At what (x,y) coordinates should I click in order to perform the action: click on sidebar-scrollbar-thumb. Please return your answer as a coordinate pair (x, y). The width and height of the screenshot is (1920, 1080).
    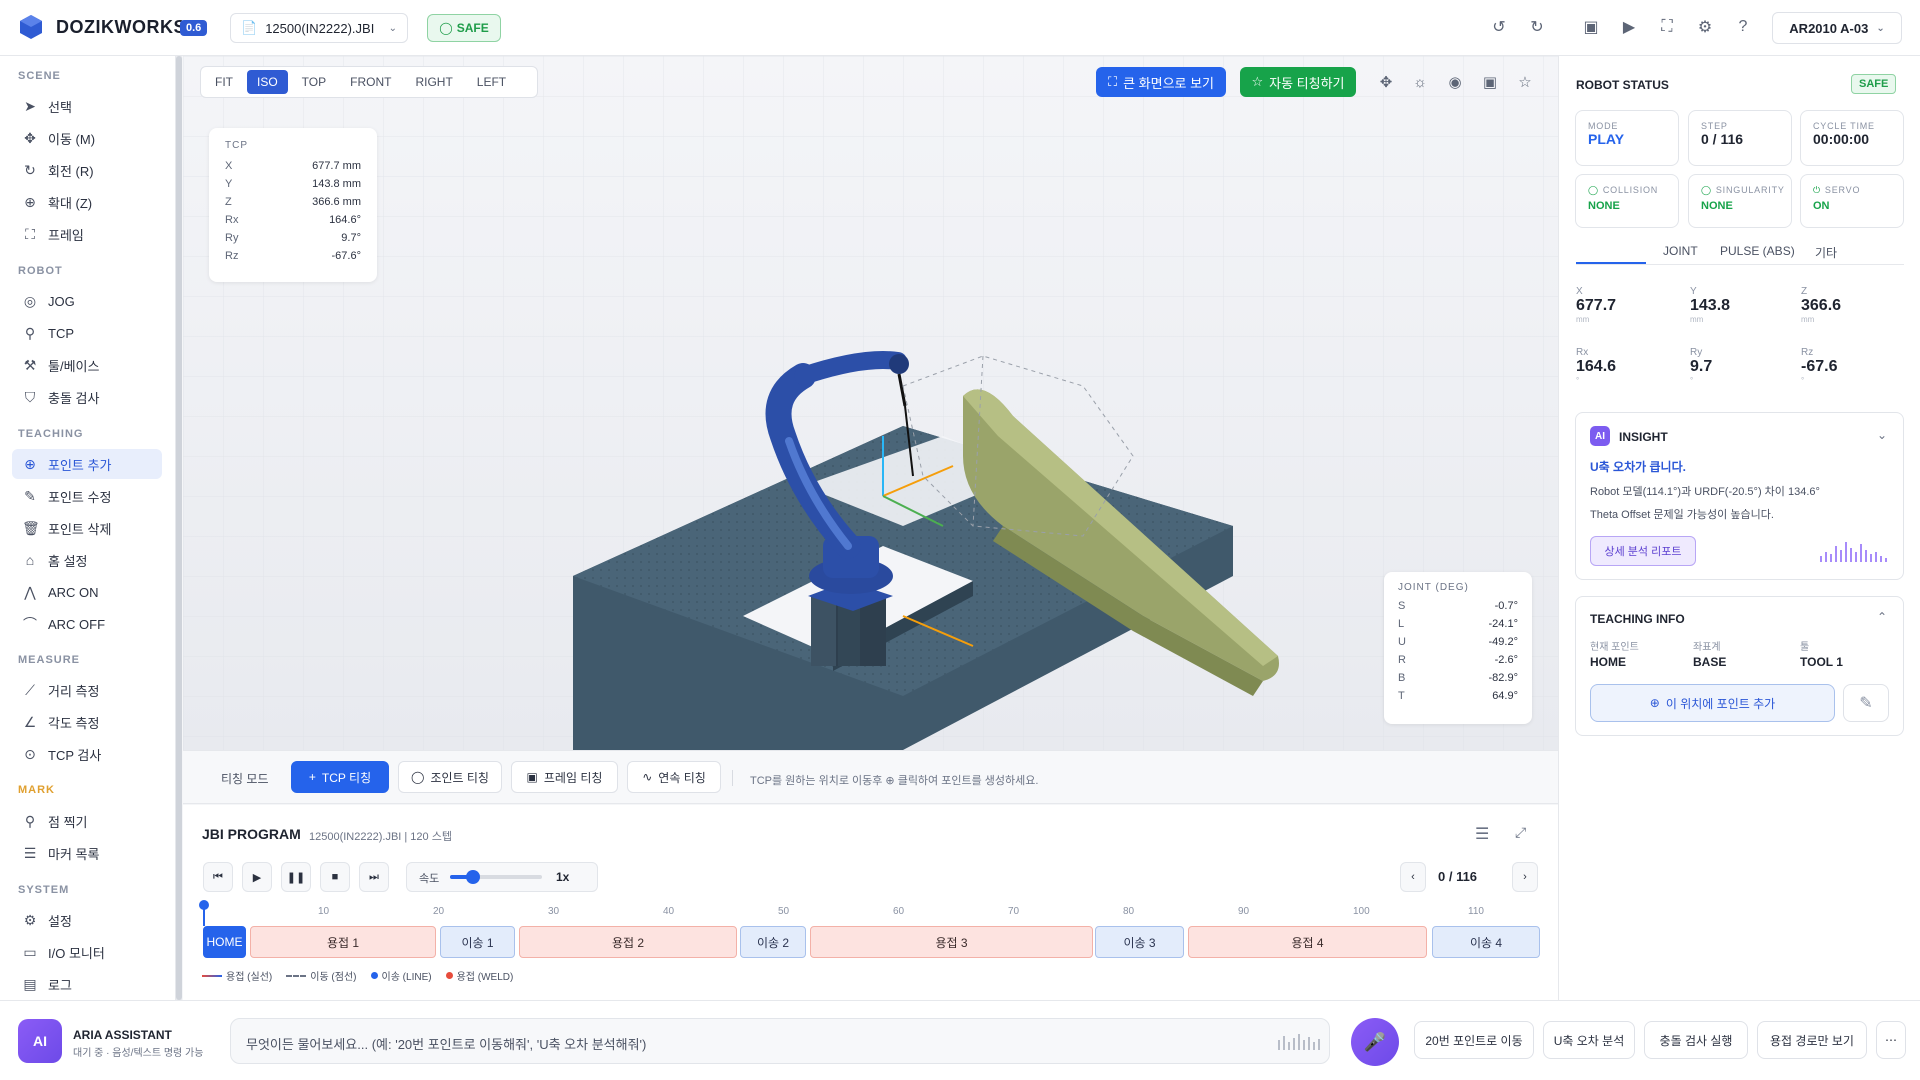
    Looking at the image, I should click on (179, 528).